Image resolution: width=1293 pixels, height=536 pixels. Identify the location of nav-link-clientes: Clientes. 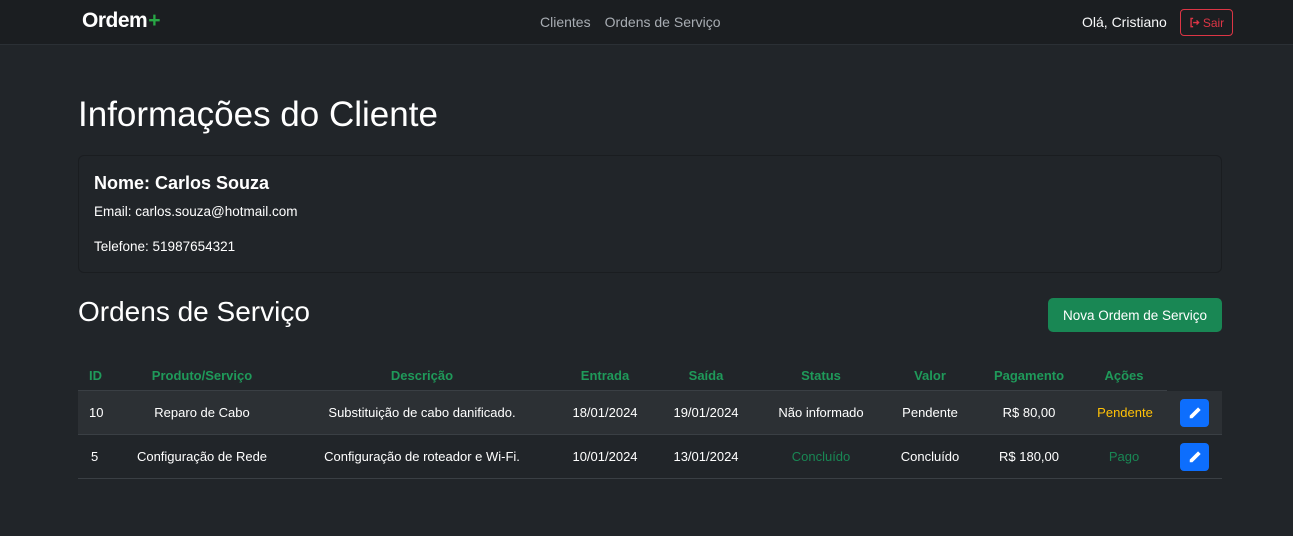
(565, 22).